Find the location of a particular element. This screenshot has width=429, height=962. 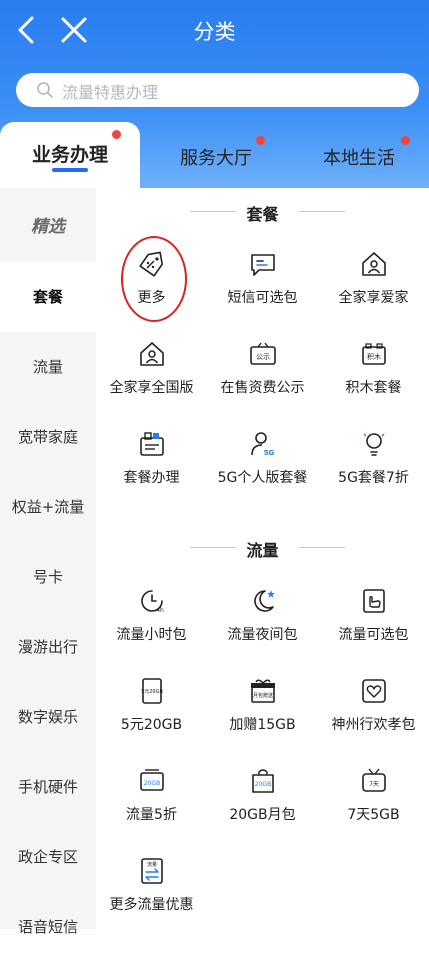

grid-item-label: 流量小时包 is located at coordinates (151, 635).